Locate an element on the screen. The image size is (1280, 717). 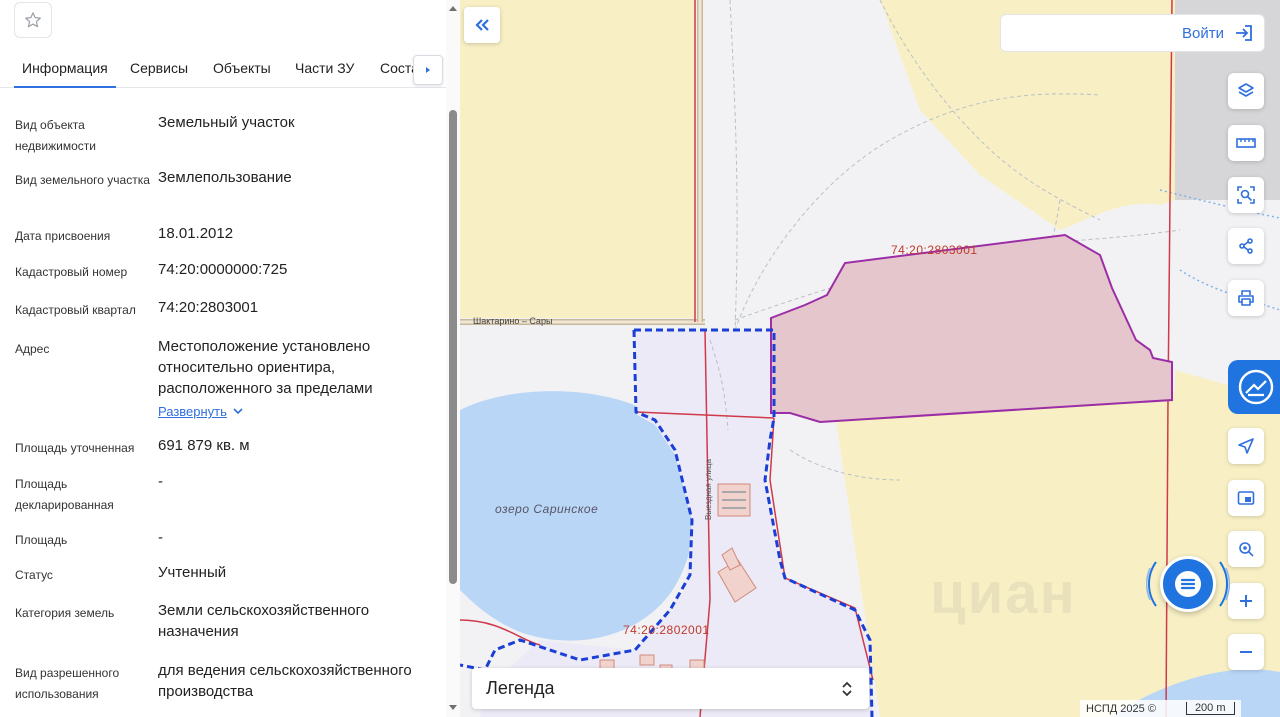
login-button: Войти is located at coordinates (1132, 33).